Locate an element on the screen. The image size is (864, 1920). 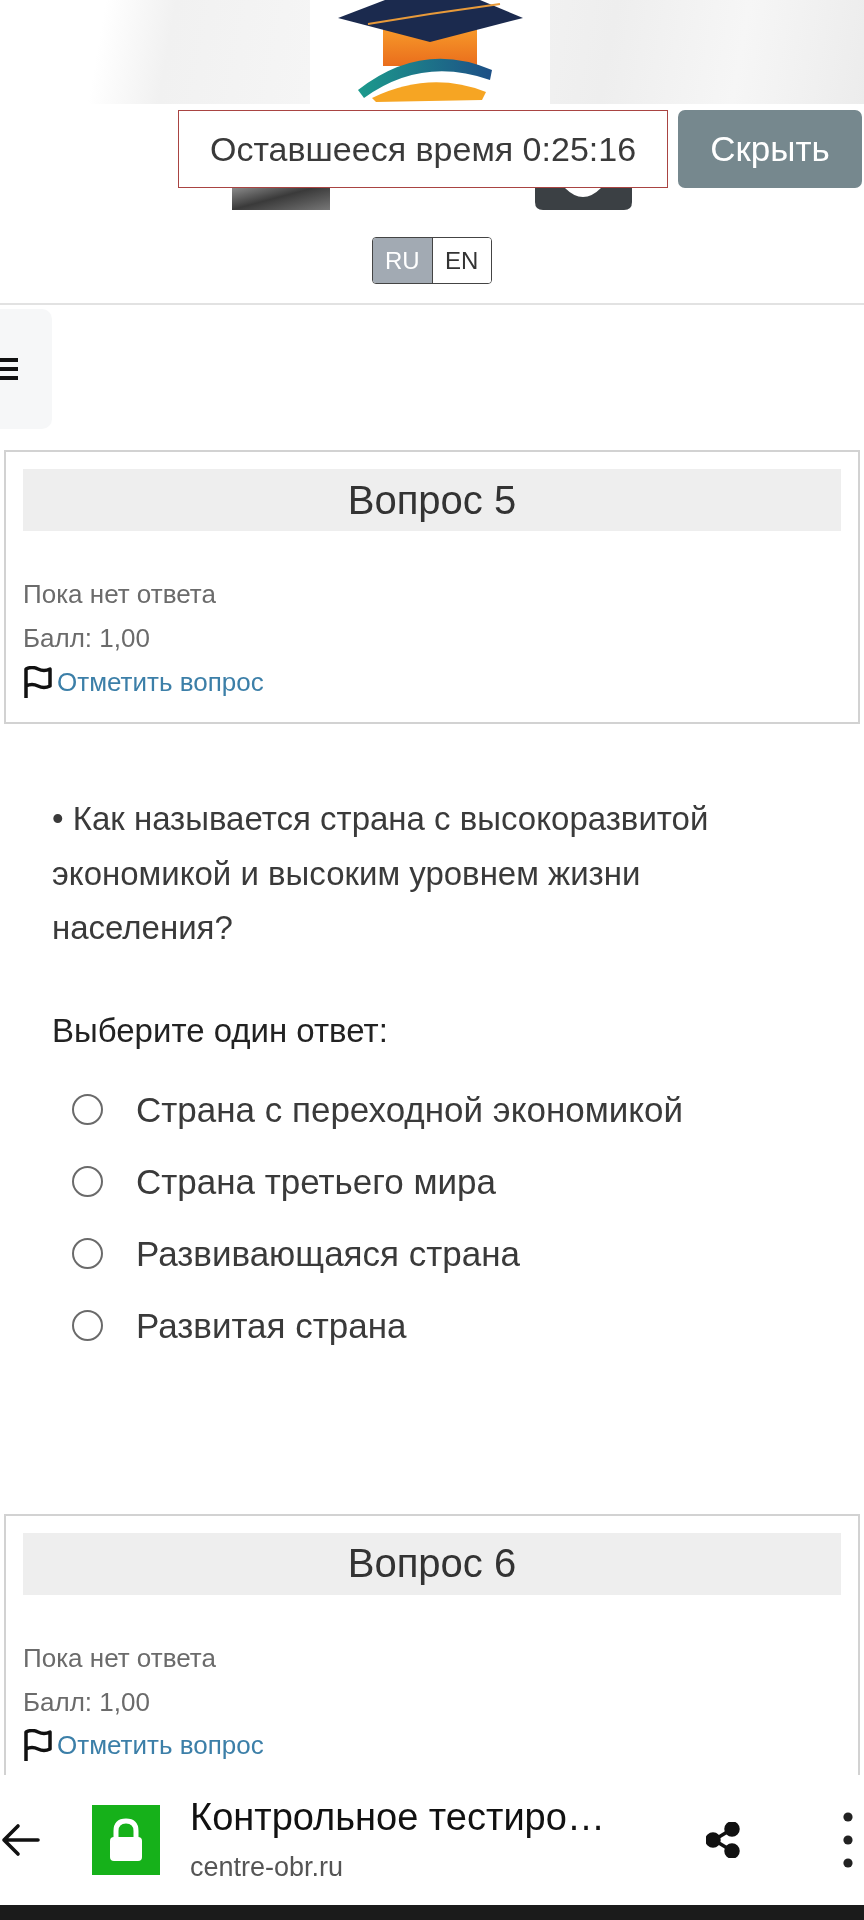
lock-icon is located at coordinates (126, 1840).